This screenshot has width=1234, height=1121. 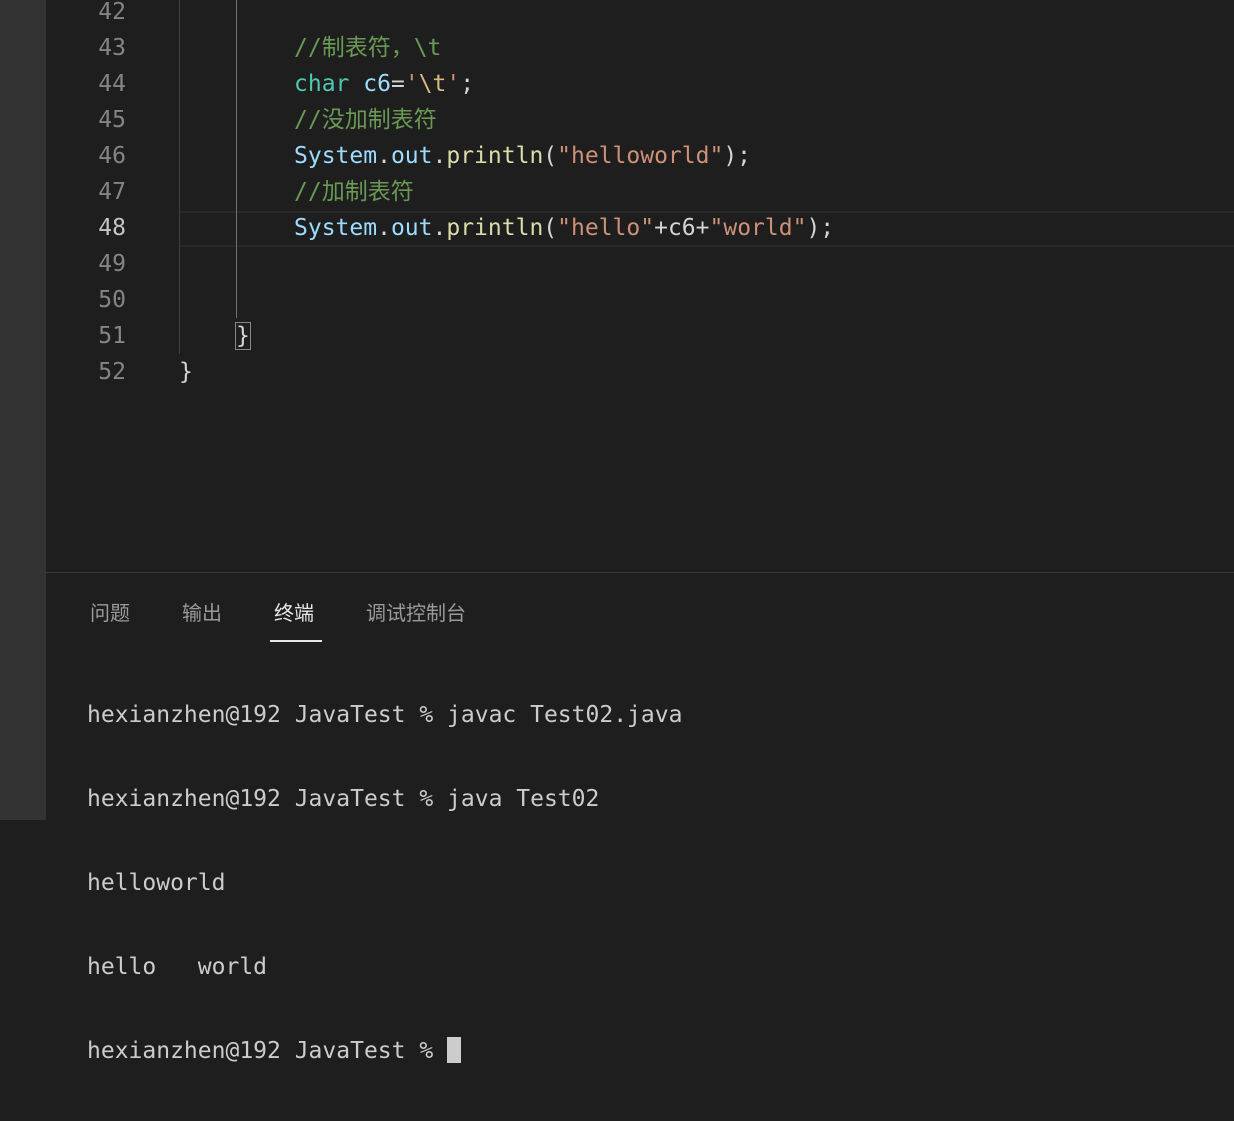 What do you see at coordinates (110, 611) in the screenshot?
I see `tab-problems: 问题` at bounding box center [110, 611].